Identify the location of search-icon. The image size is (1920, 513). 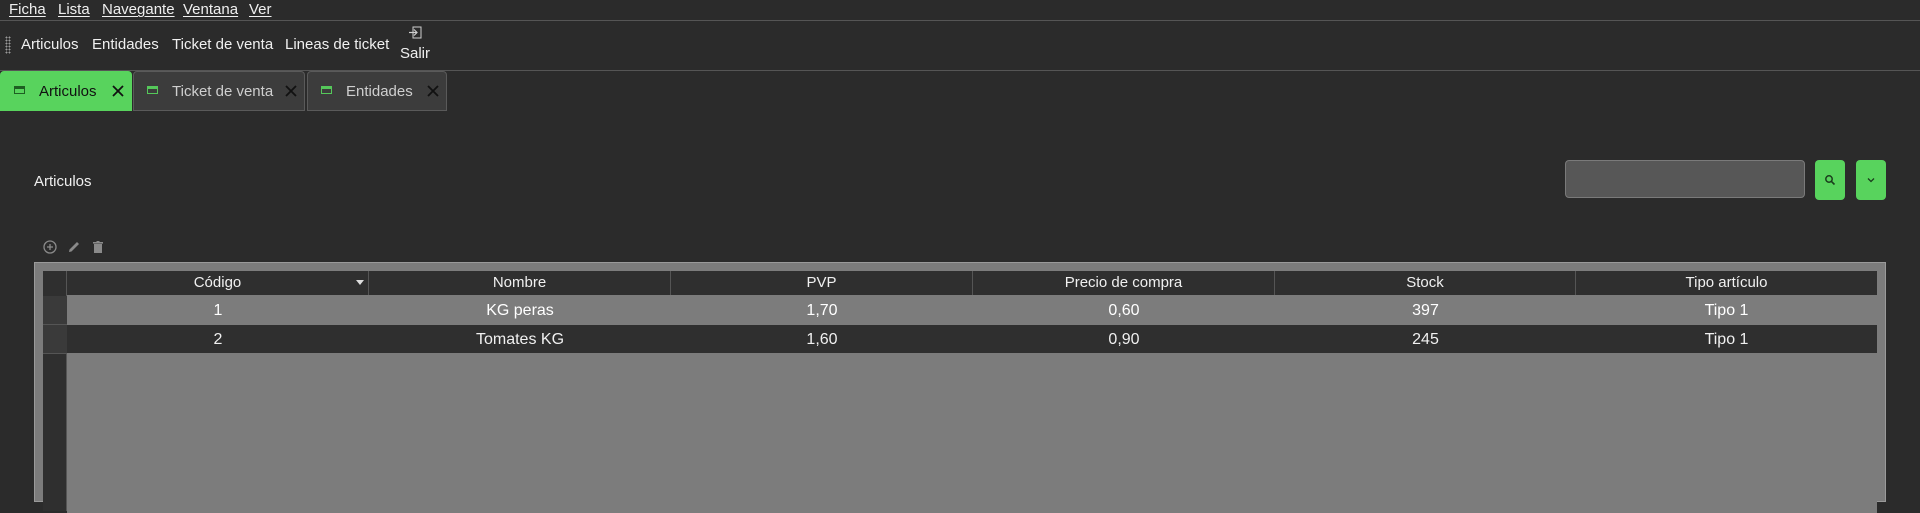
(1830, 180).